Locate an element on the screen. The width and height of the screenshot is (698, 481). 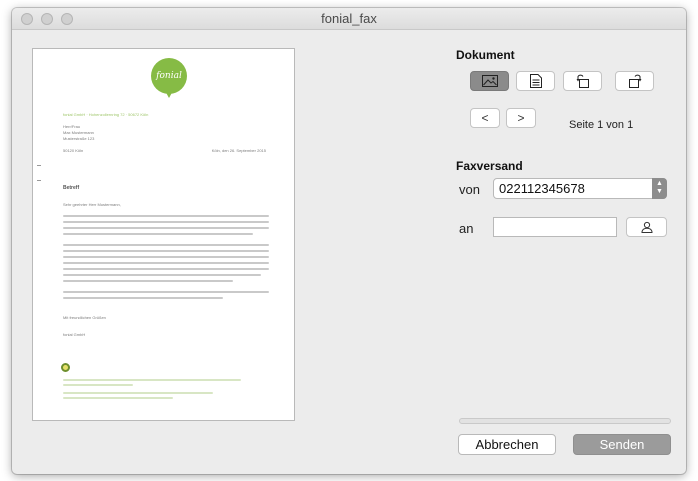
rotate-right-icon is located at coordinates (634, 81).